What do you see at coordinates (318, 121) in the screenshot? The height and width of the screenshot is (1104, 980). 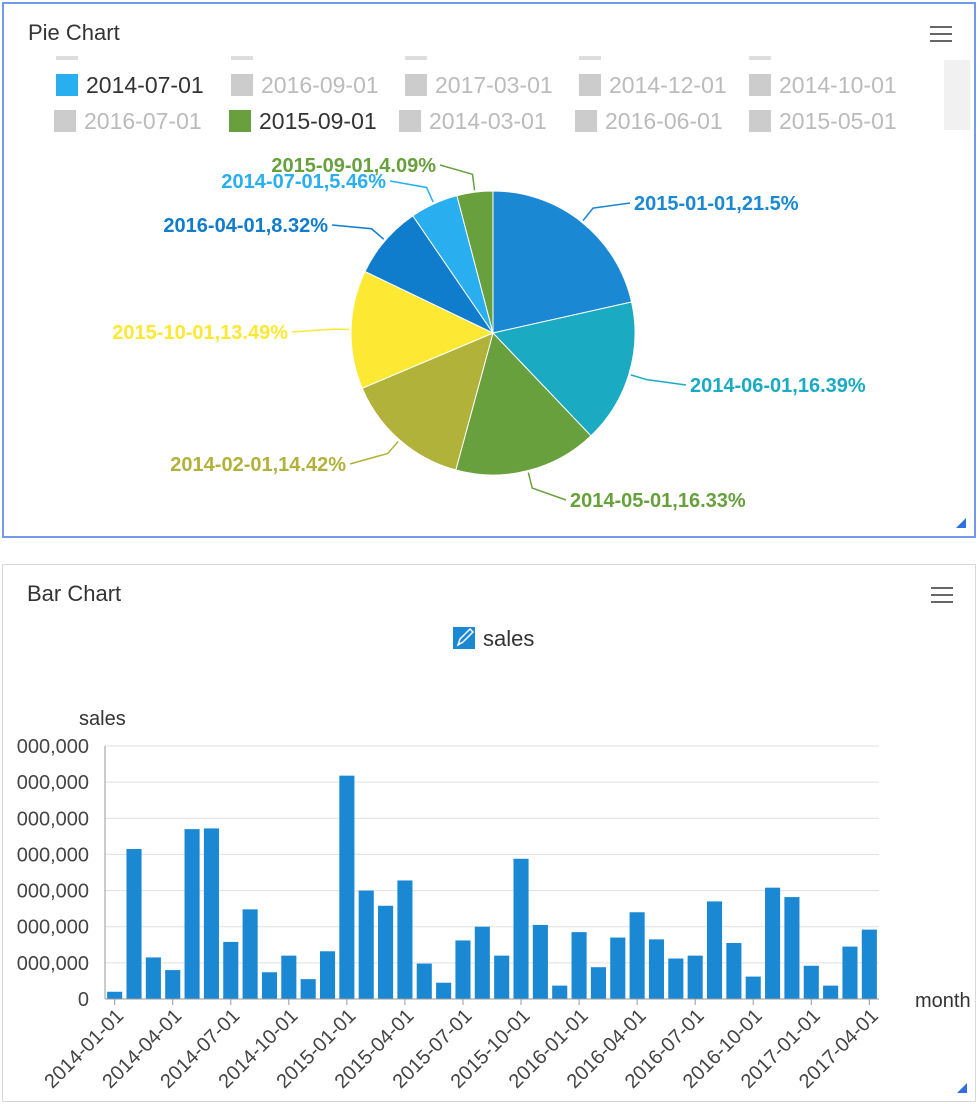 I see `legend-item-label: 2015-09-01` at bounding box center [318, 121].